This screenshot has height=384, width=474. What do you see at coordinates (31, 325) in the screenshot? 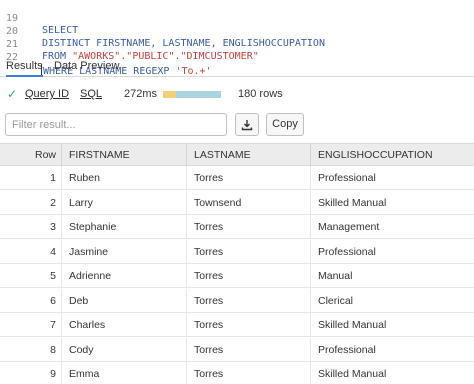
I see `row-number: 7` at bounding box center [31, 325].